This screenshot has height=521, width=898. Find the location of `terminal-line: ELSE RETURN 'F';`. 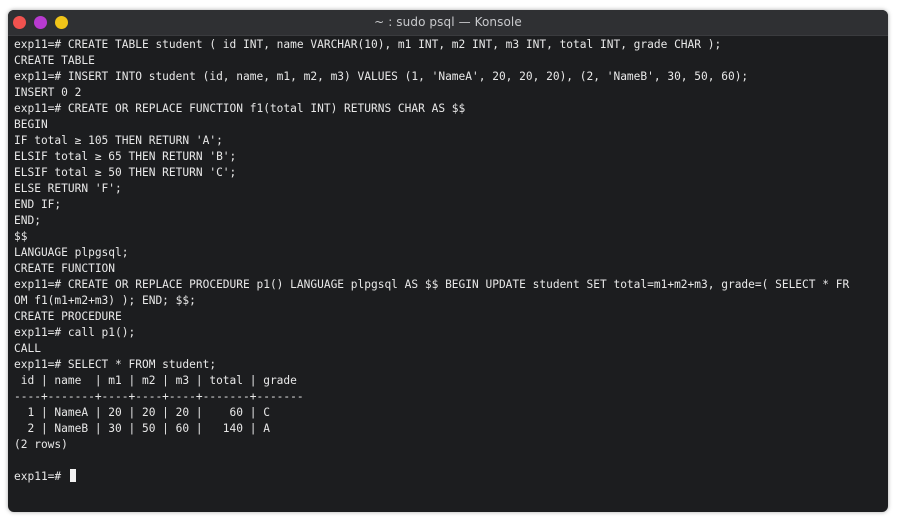

terminal-line: ELSE RETURN 'F'; is located at coordinates (68, 188).